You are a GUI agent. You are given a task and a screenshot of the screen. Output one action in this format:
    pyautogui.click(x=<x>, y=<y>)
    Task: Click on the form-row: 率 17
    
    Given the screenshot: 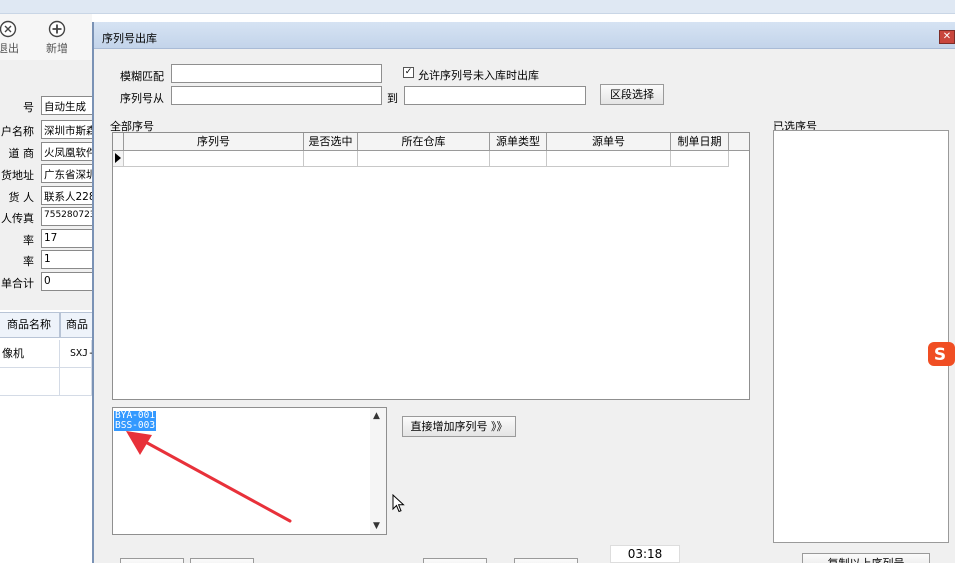 What is the action you would take?
    pyautogui.click(x=50, y=239)
    